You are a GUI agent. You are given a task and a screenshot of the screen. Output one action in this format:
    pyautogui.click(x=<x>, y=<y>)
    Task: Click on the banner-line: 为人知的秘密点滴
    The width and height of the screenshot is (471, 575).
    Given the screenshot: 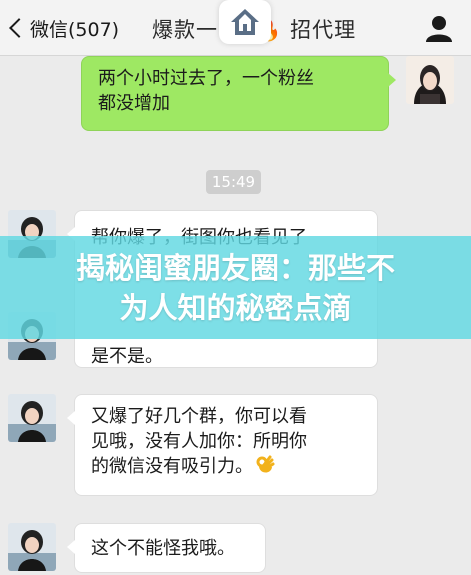 What is the action you would take?
    pyautogui.click(x=235, y=308)
    